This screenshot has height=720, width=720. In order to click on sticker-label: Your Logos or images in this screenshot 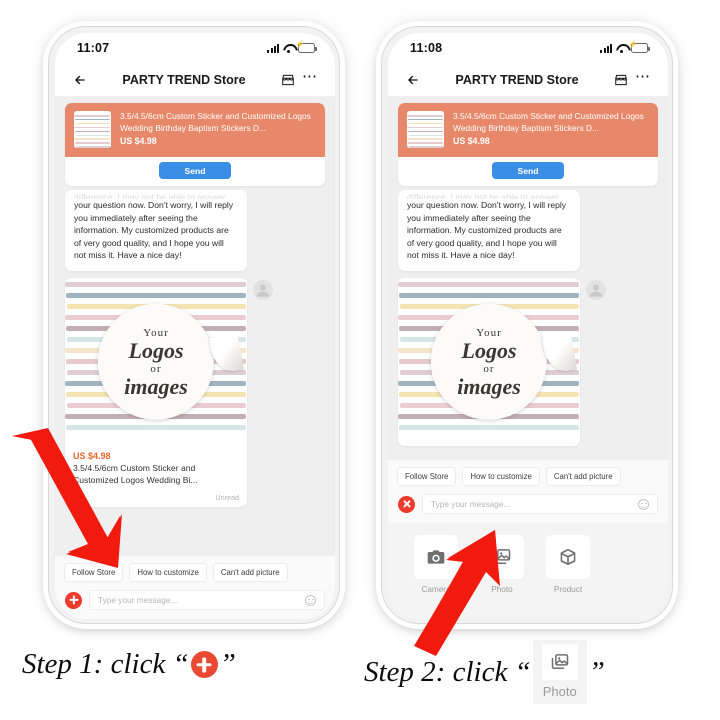, I will do `click(156, 362)`.